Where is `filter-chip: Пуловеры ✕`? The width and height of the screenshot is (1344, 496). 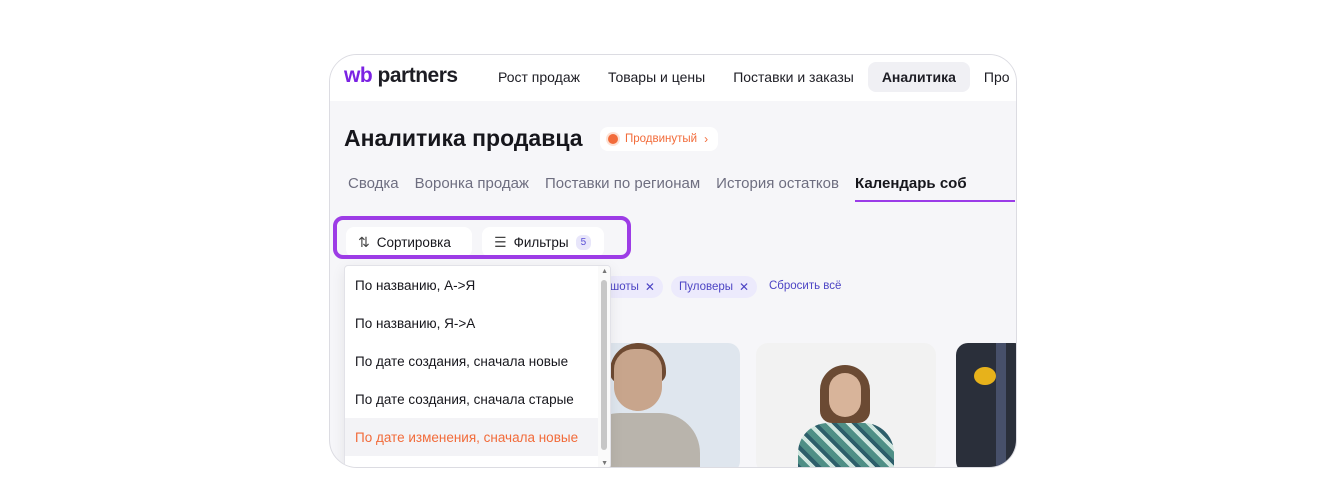 filter-chip: Пуловеры ✕ is located at coordinates (714, 287).